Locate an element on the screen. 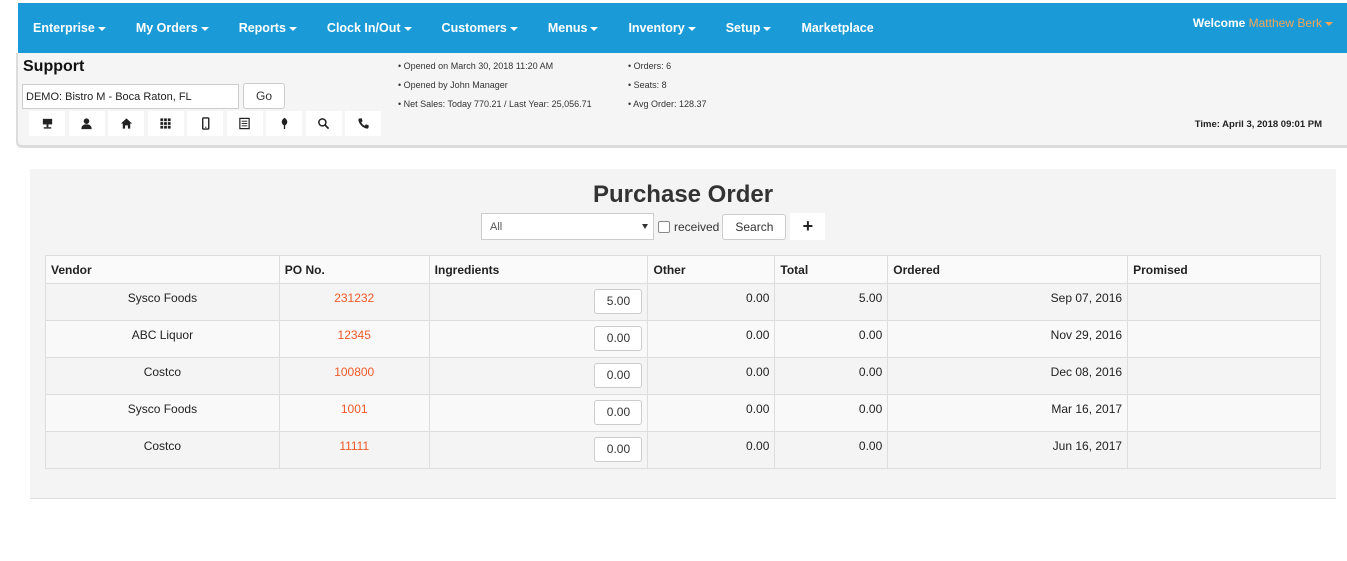  nav-clock-in-out: Clock In/Out is located at coordinates (369, 28).